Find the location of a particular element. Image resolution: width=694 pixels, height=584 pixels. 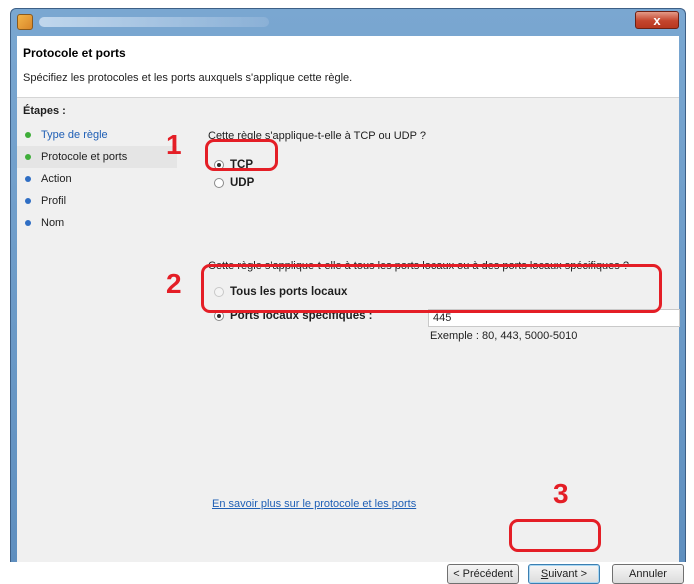

ports-example-hint: Exemple : 80, 443, 5000-5010 is located at coordinates (504, 336).